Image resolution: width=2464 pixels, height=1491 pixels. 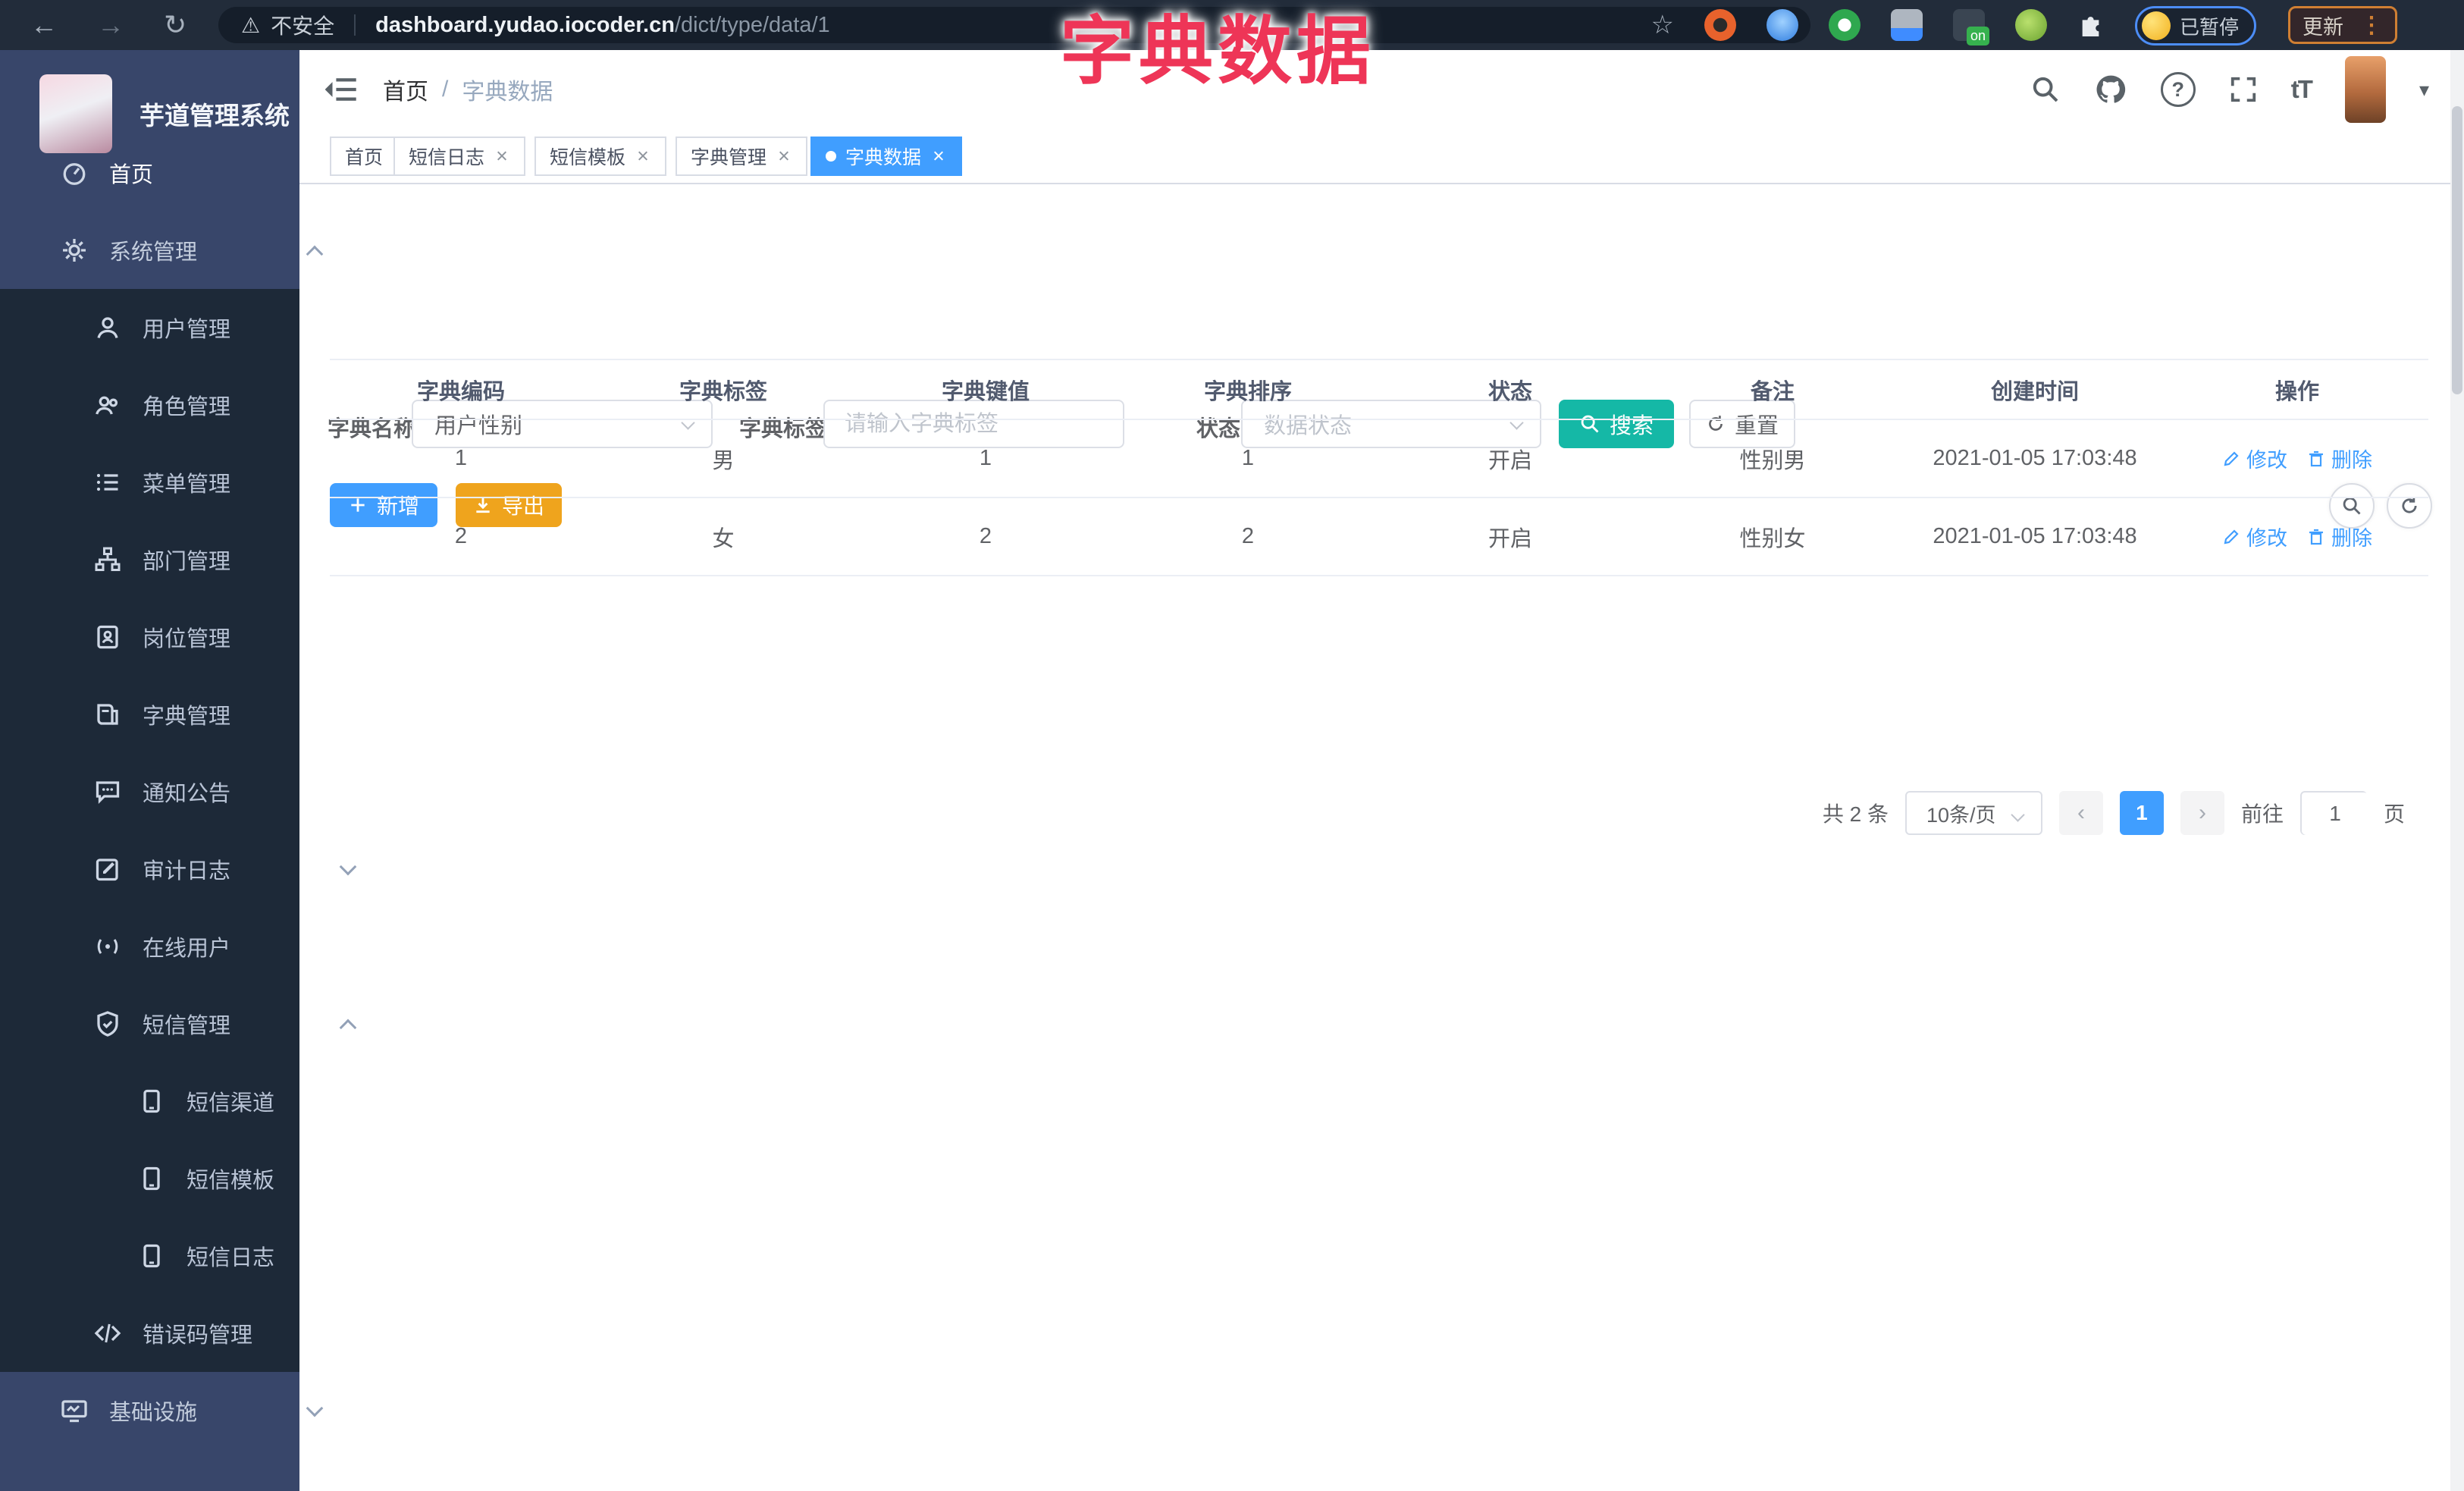 I want to click on scrollbar-thumb, so click(x=2457, y=250).